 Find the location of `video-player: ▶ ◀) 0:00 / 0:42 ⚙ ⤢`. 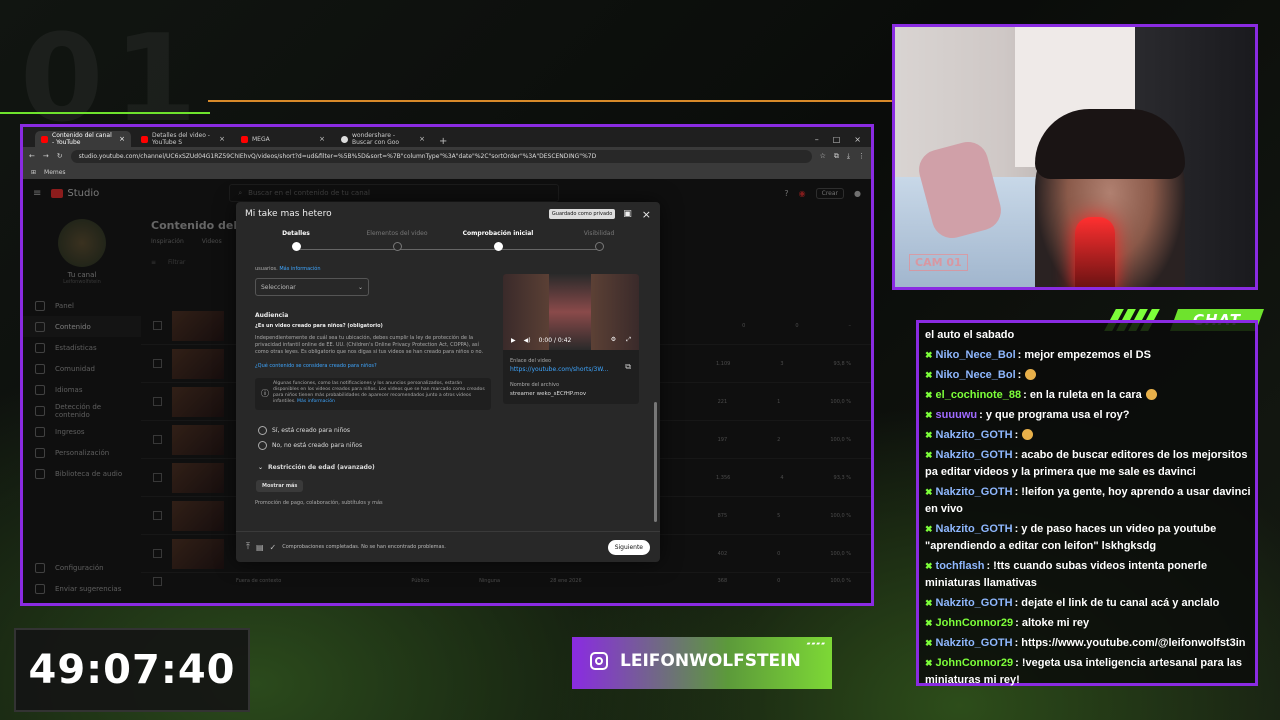

video-player: ▶ ◀) 0:00 / 0:42 ⚙ ⤢ is located at coordinates (571, 312).